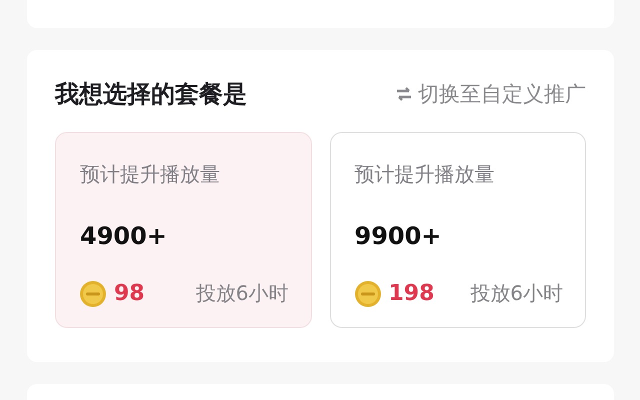 This screenshot has height=400, width=640. What do you see at coordinates (398, 236) in the screenshot?
I see `package-value: 9900+` at bounding box center [398, 236].